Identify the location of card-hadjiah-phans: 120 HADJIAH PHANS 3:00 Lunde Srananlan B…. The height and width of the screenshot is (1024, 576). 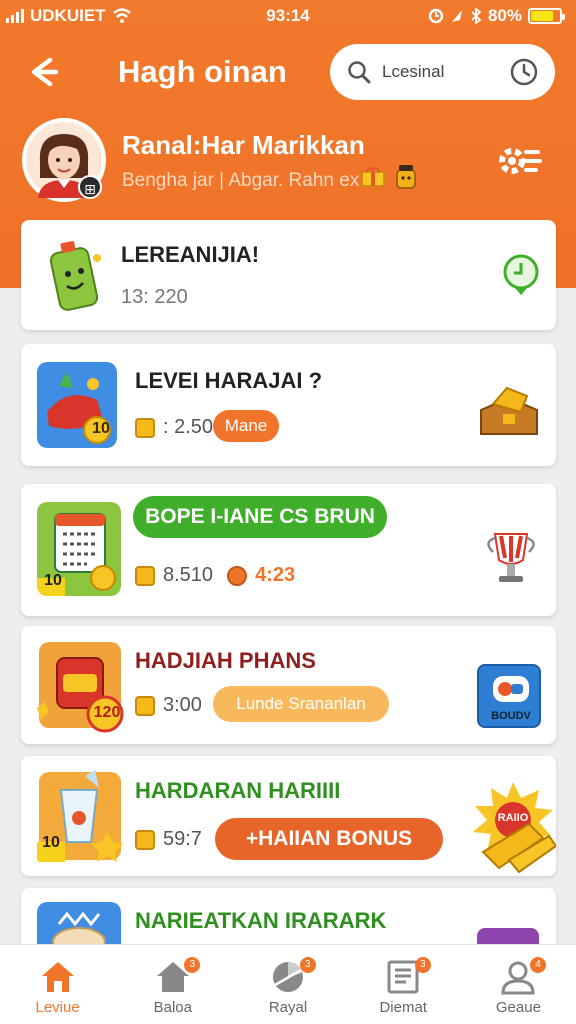
(288, 685).